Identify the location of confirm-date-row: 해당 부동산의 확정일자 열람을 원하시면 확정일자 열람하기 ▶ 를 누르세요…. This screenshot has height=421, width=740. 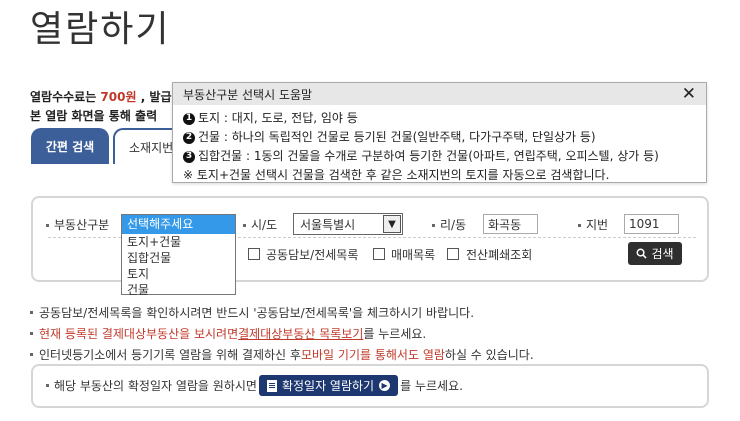
(254, 385).